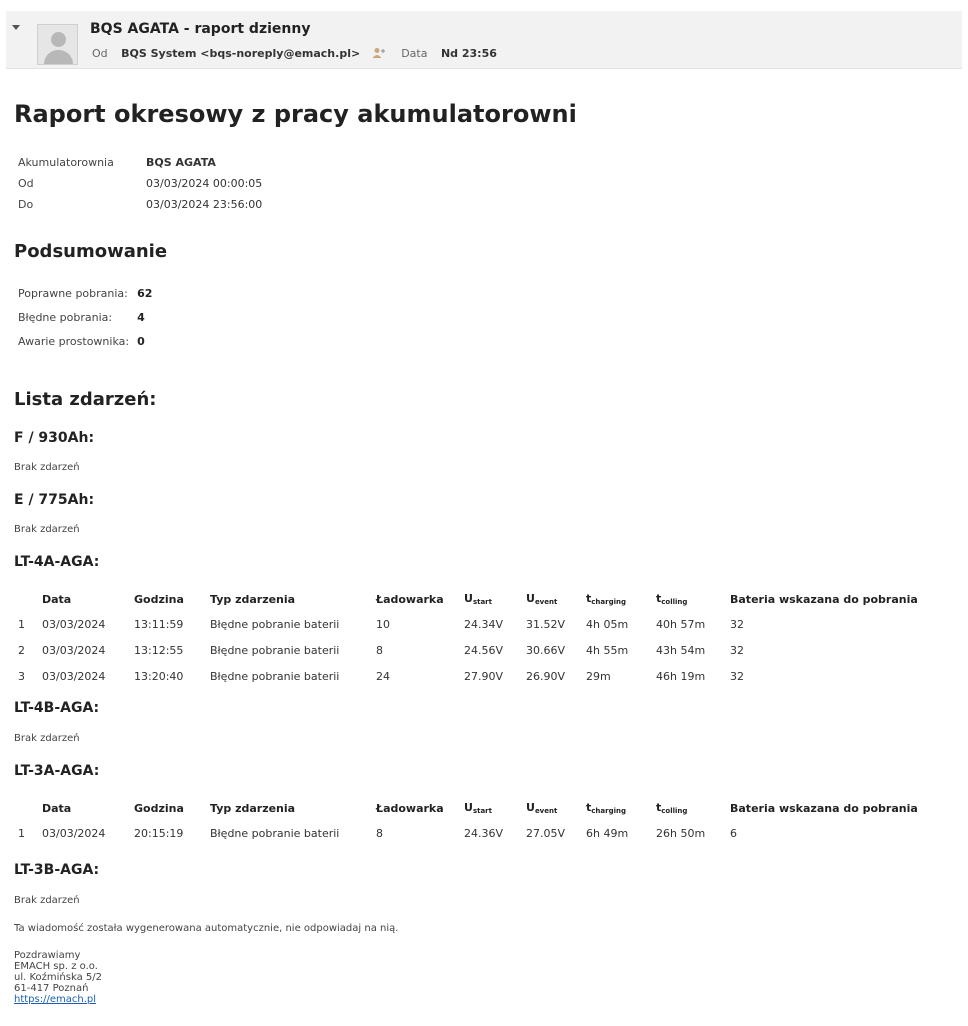 The image size is (968, 1026). What do you see at coordinates (141, 317) in the screenshot?
I see `summary-value: 4` at bounding box center [141, 317].